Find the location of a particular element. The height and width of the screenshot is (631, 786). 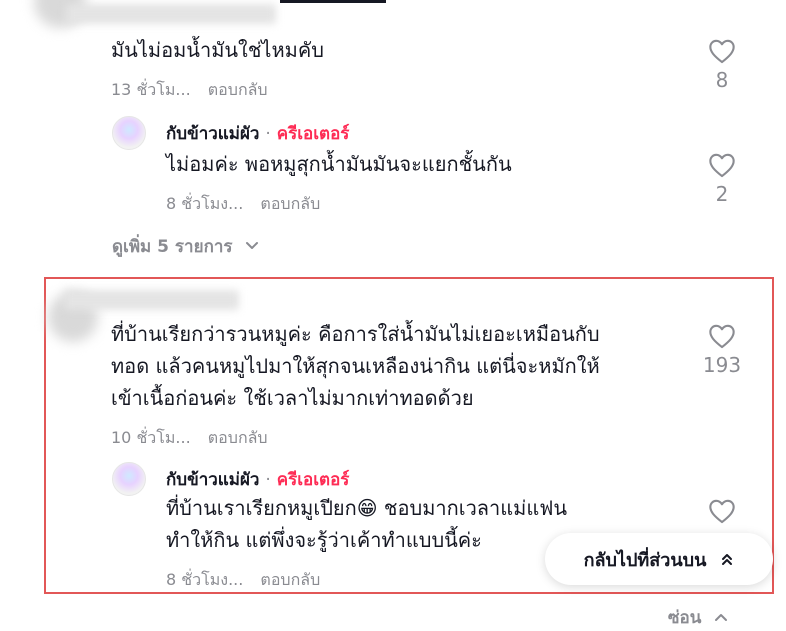

back-to-top-button: กลับไปที่ส่วนบน is located at coordinates (659, 559).